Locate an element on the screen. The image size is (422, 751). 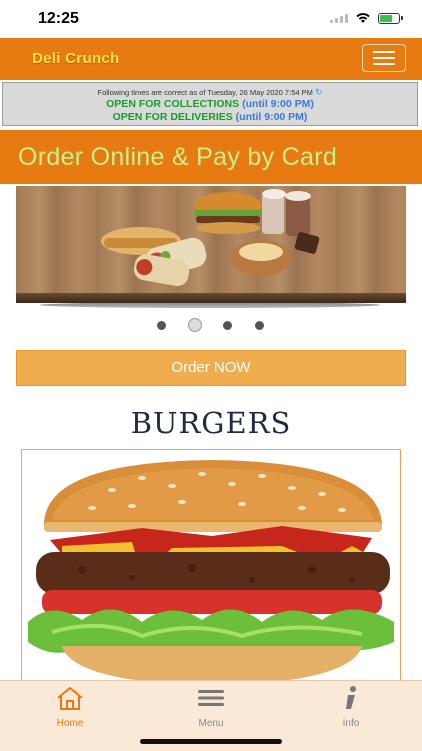
status-icons is located at coordinates (366, 18).